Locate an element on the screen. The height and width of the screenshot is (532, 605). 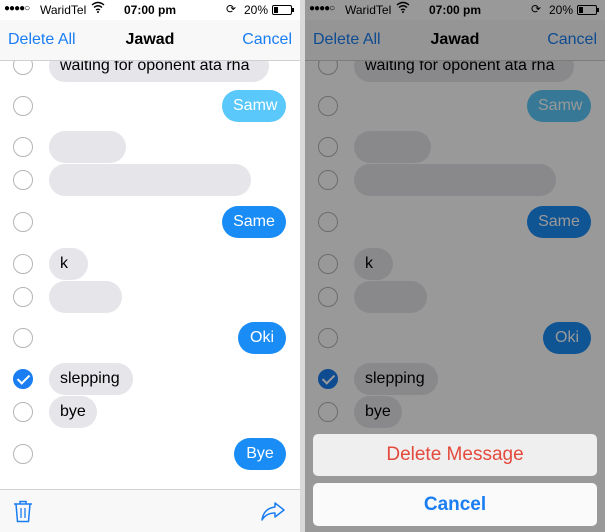
share-arrow-icon is located at coordinates (273, 513).